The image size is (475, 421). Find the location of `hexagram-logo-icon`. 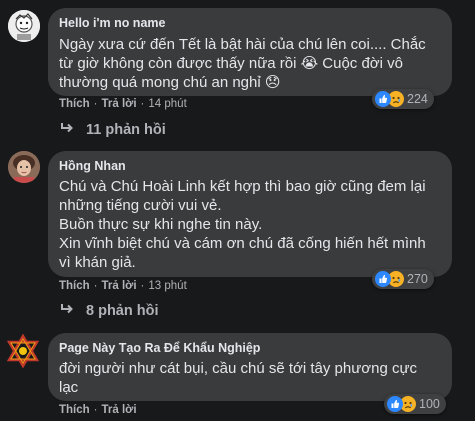

hexagram-logo-icon is located at coordinates (23, 351).